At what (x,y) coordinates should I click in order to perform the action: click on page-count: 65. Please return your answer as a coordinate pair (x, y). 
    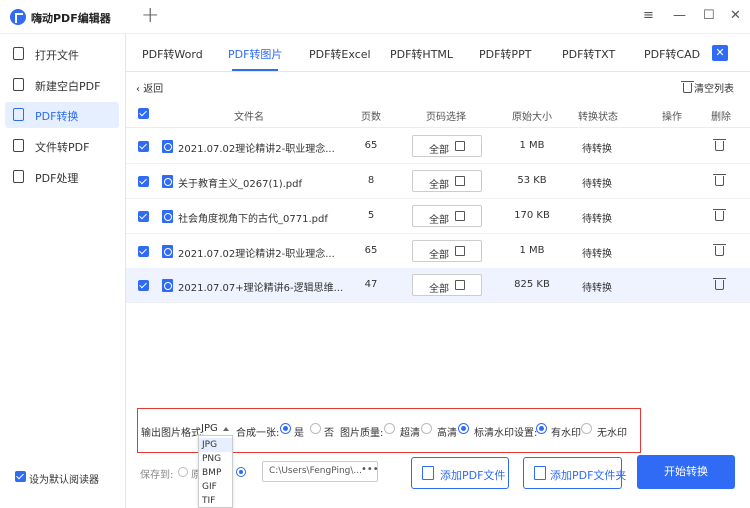
    Looking at the image, I should click on (371, 145).